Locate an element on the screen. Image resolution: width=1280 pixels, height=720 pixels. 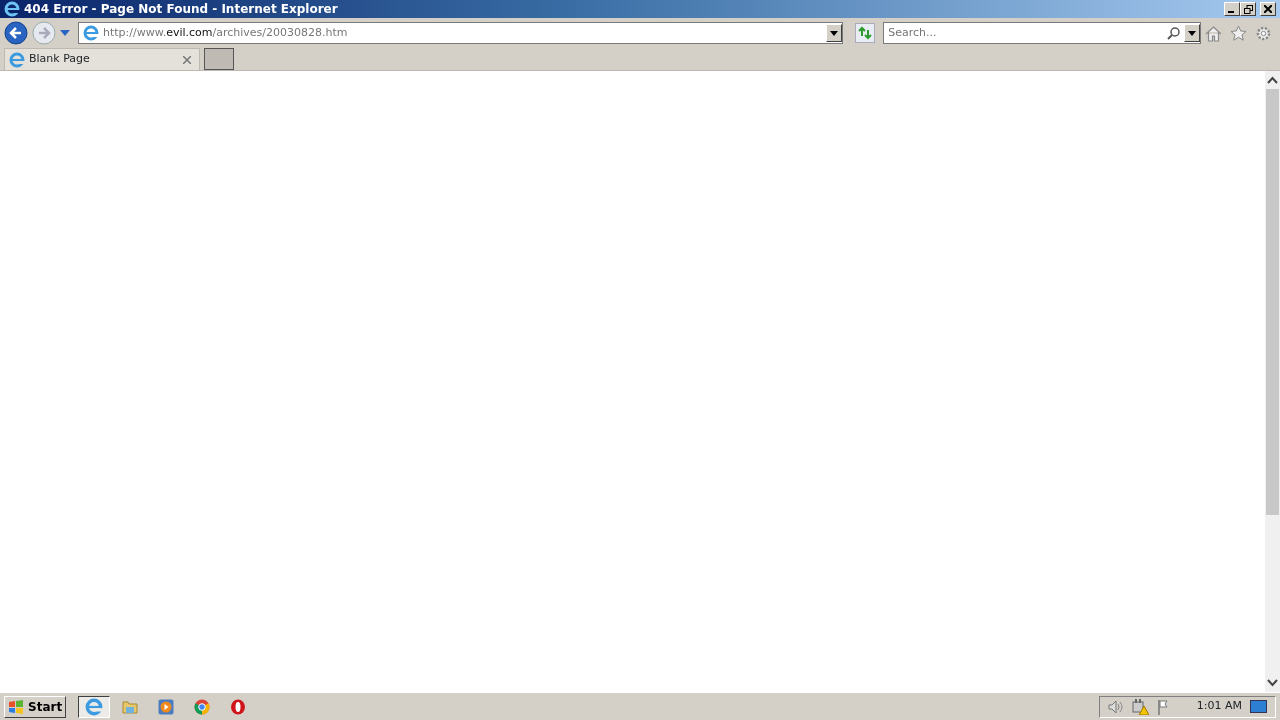
network-warning-icon is located at coordinates (1140, 706).